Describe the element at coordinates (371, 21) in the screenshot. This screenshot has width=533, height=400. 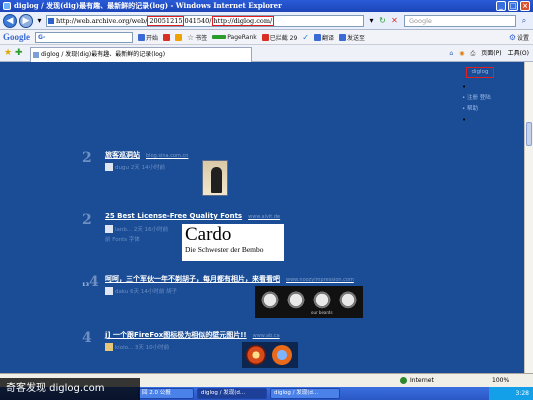
I see `address-dropdown-icon: ▾` at that location.